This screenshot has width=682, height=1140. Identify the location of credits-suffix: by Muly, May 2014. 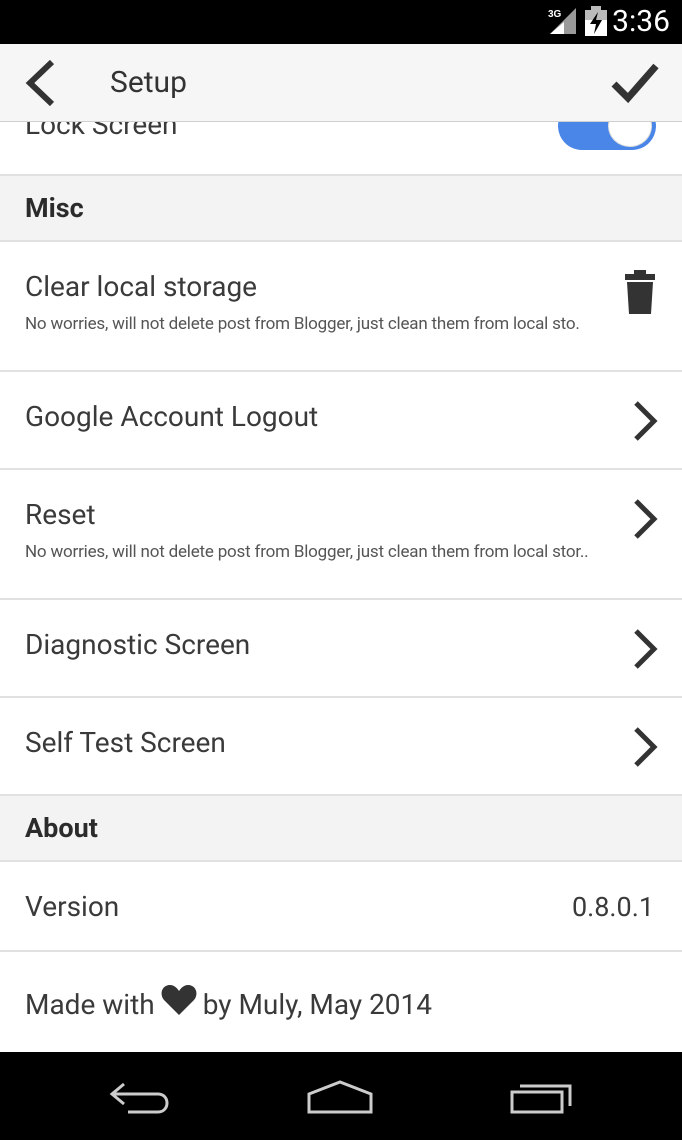
(317, 1004).